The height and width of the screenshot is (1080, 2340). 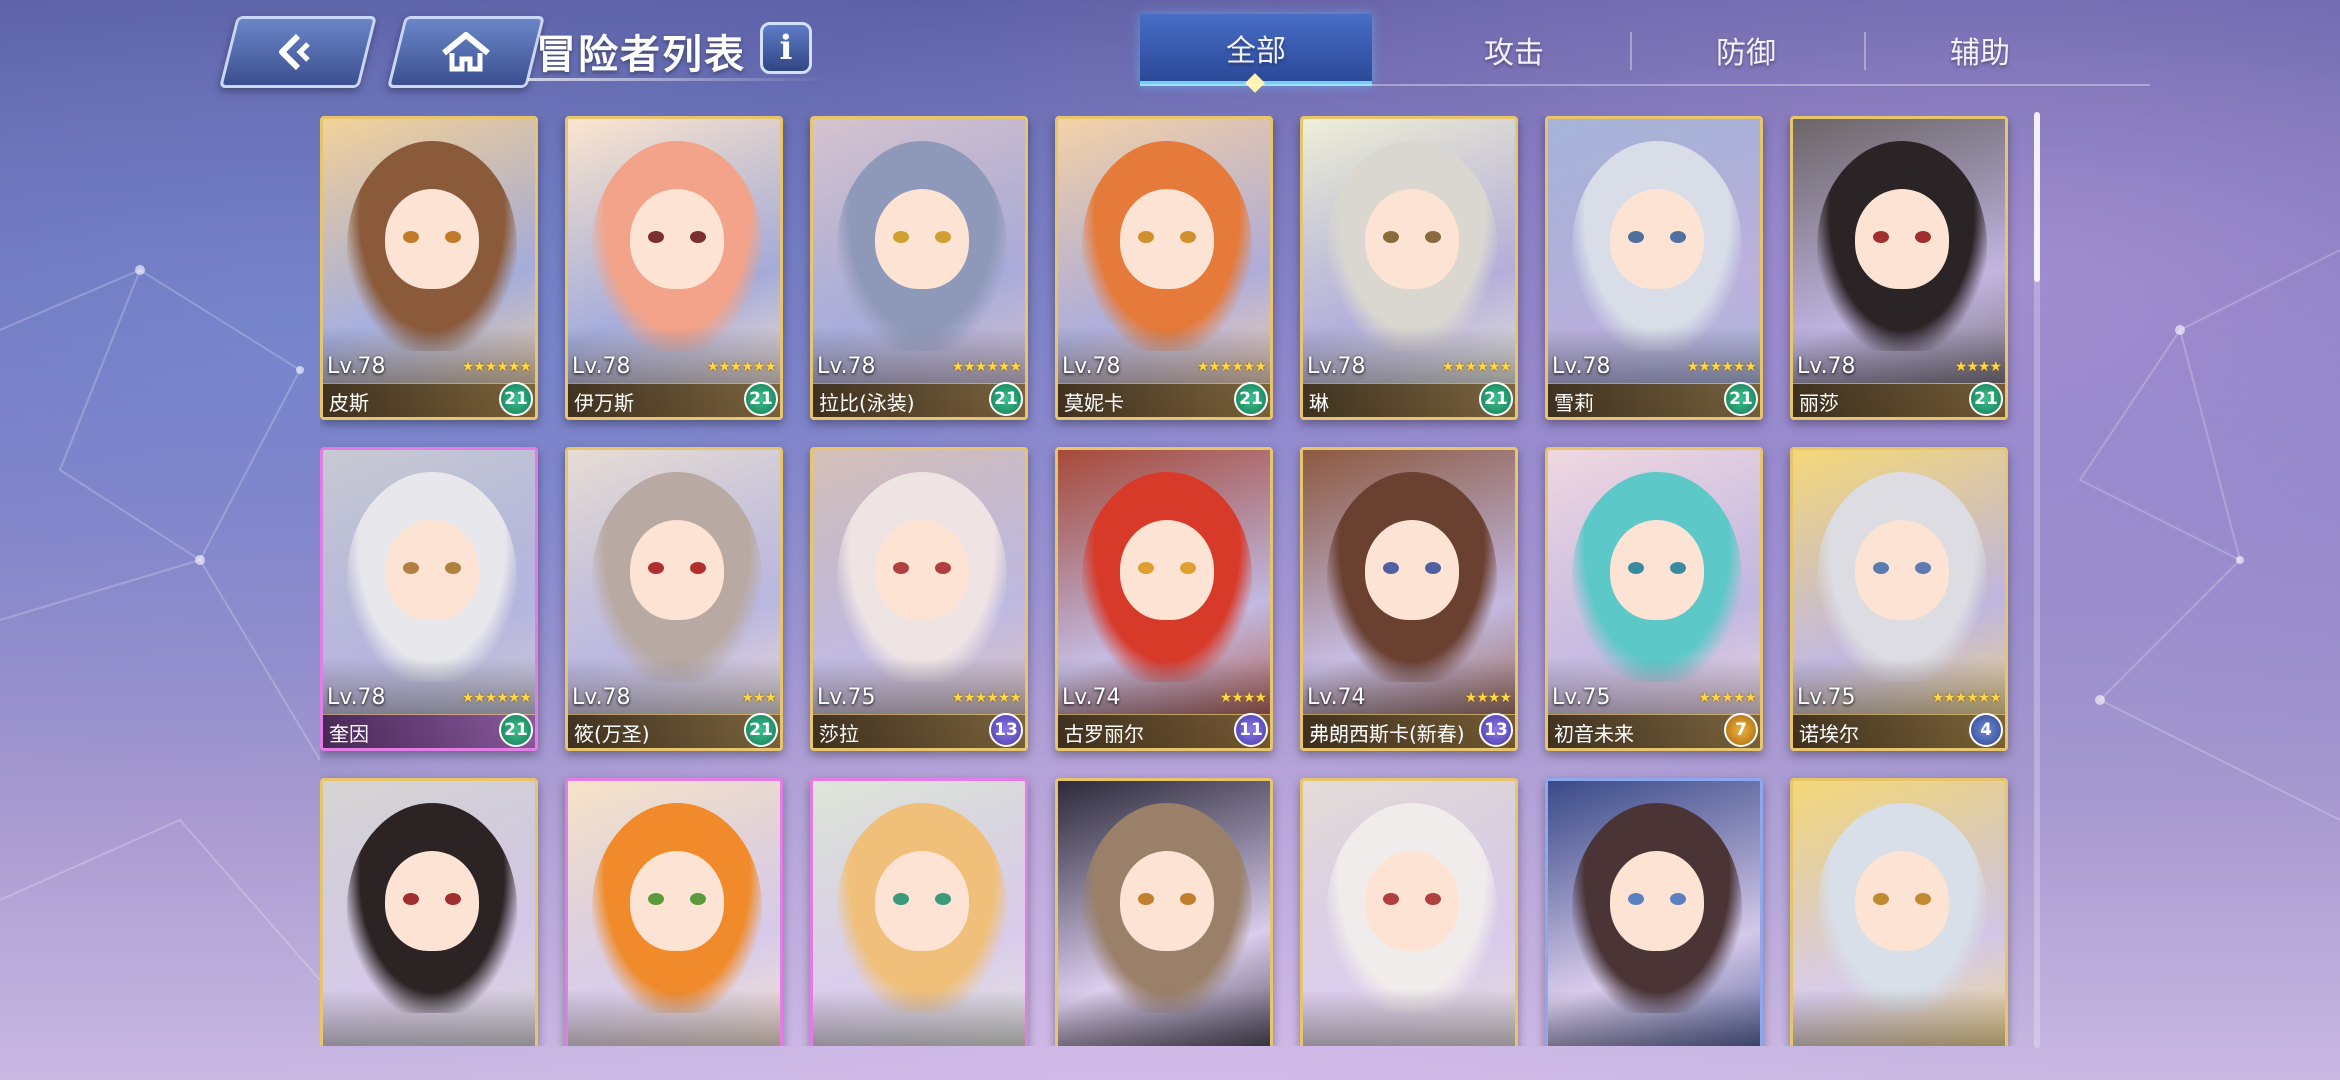 What do you see at coordinates (294, 52) in the screenshot?
I see `back-arrow-icon` at bounding box center [294, 52].